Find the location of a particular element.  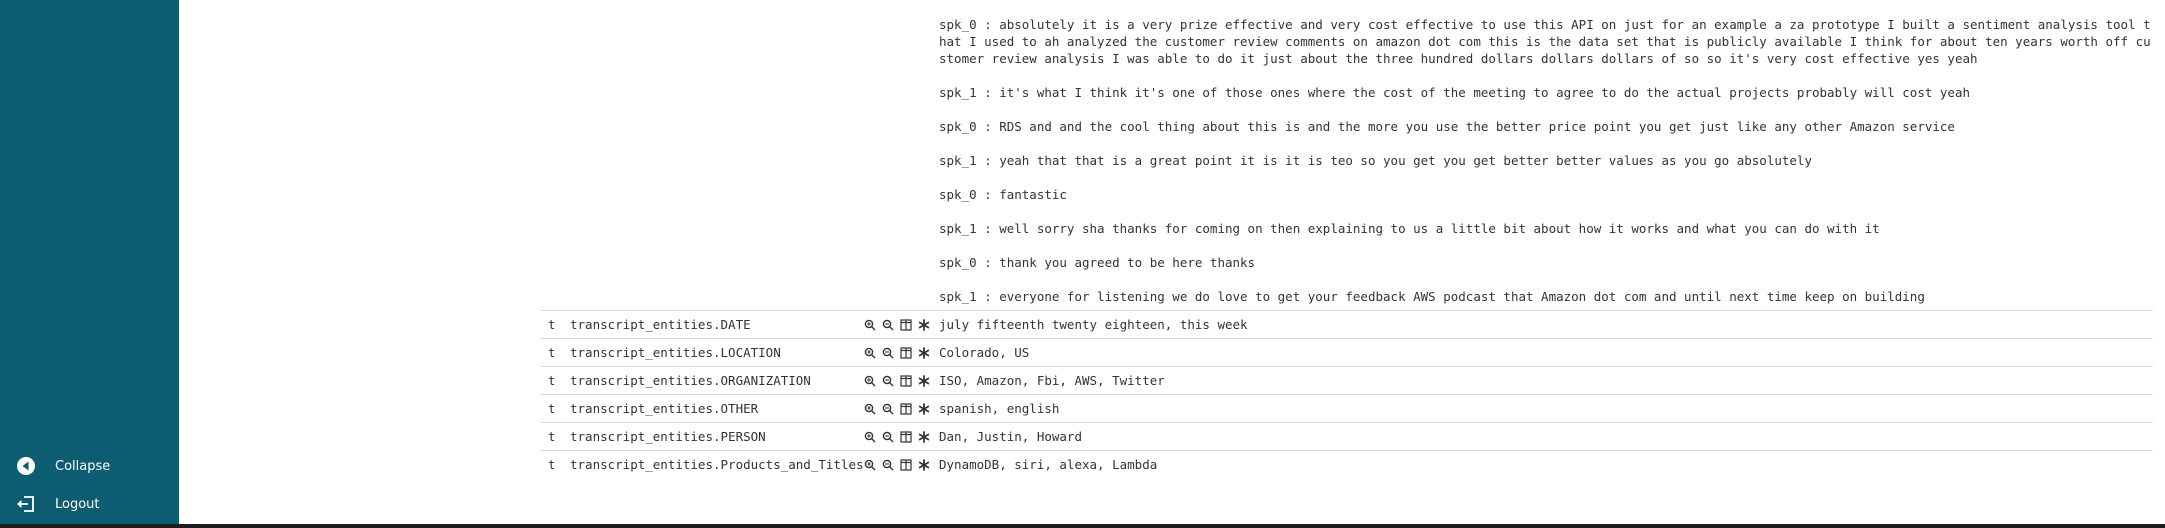

field-value: DynamoDB, siri, alexa, Lambda is located at coordinates (1048, 464).